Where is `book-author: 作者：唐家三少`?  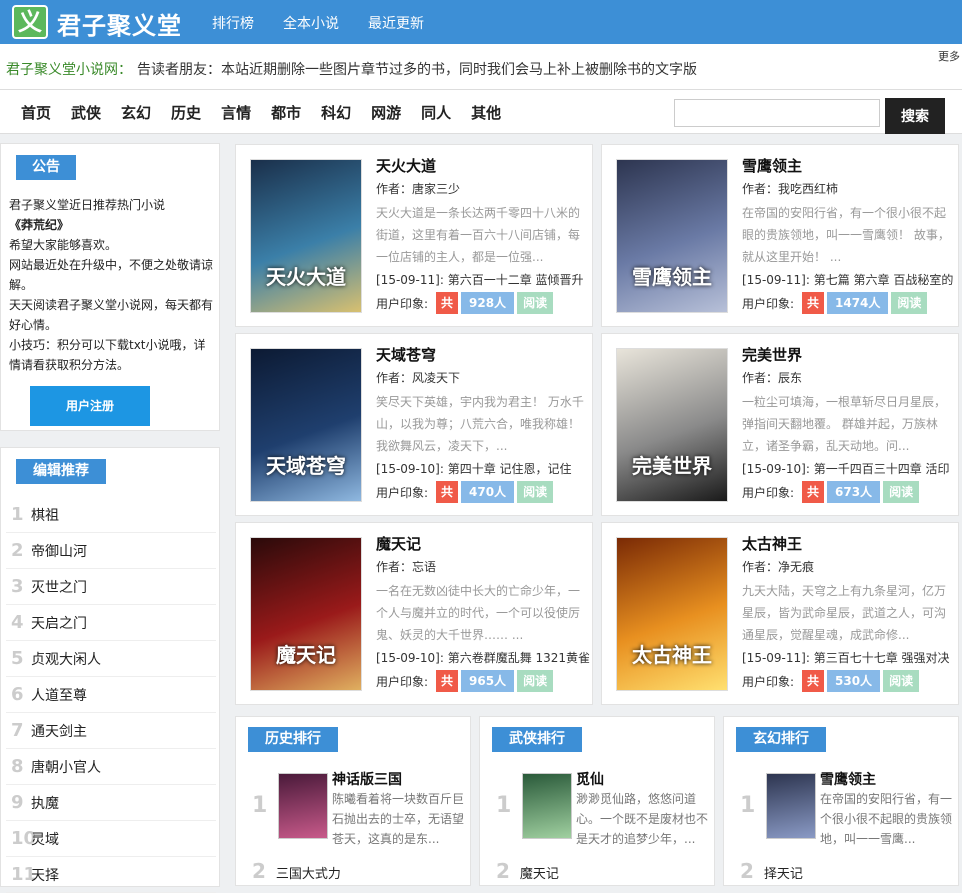
book-author: 作者：唐家三少 is located at coordinates (418, 188).